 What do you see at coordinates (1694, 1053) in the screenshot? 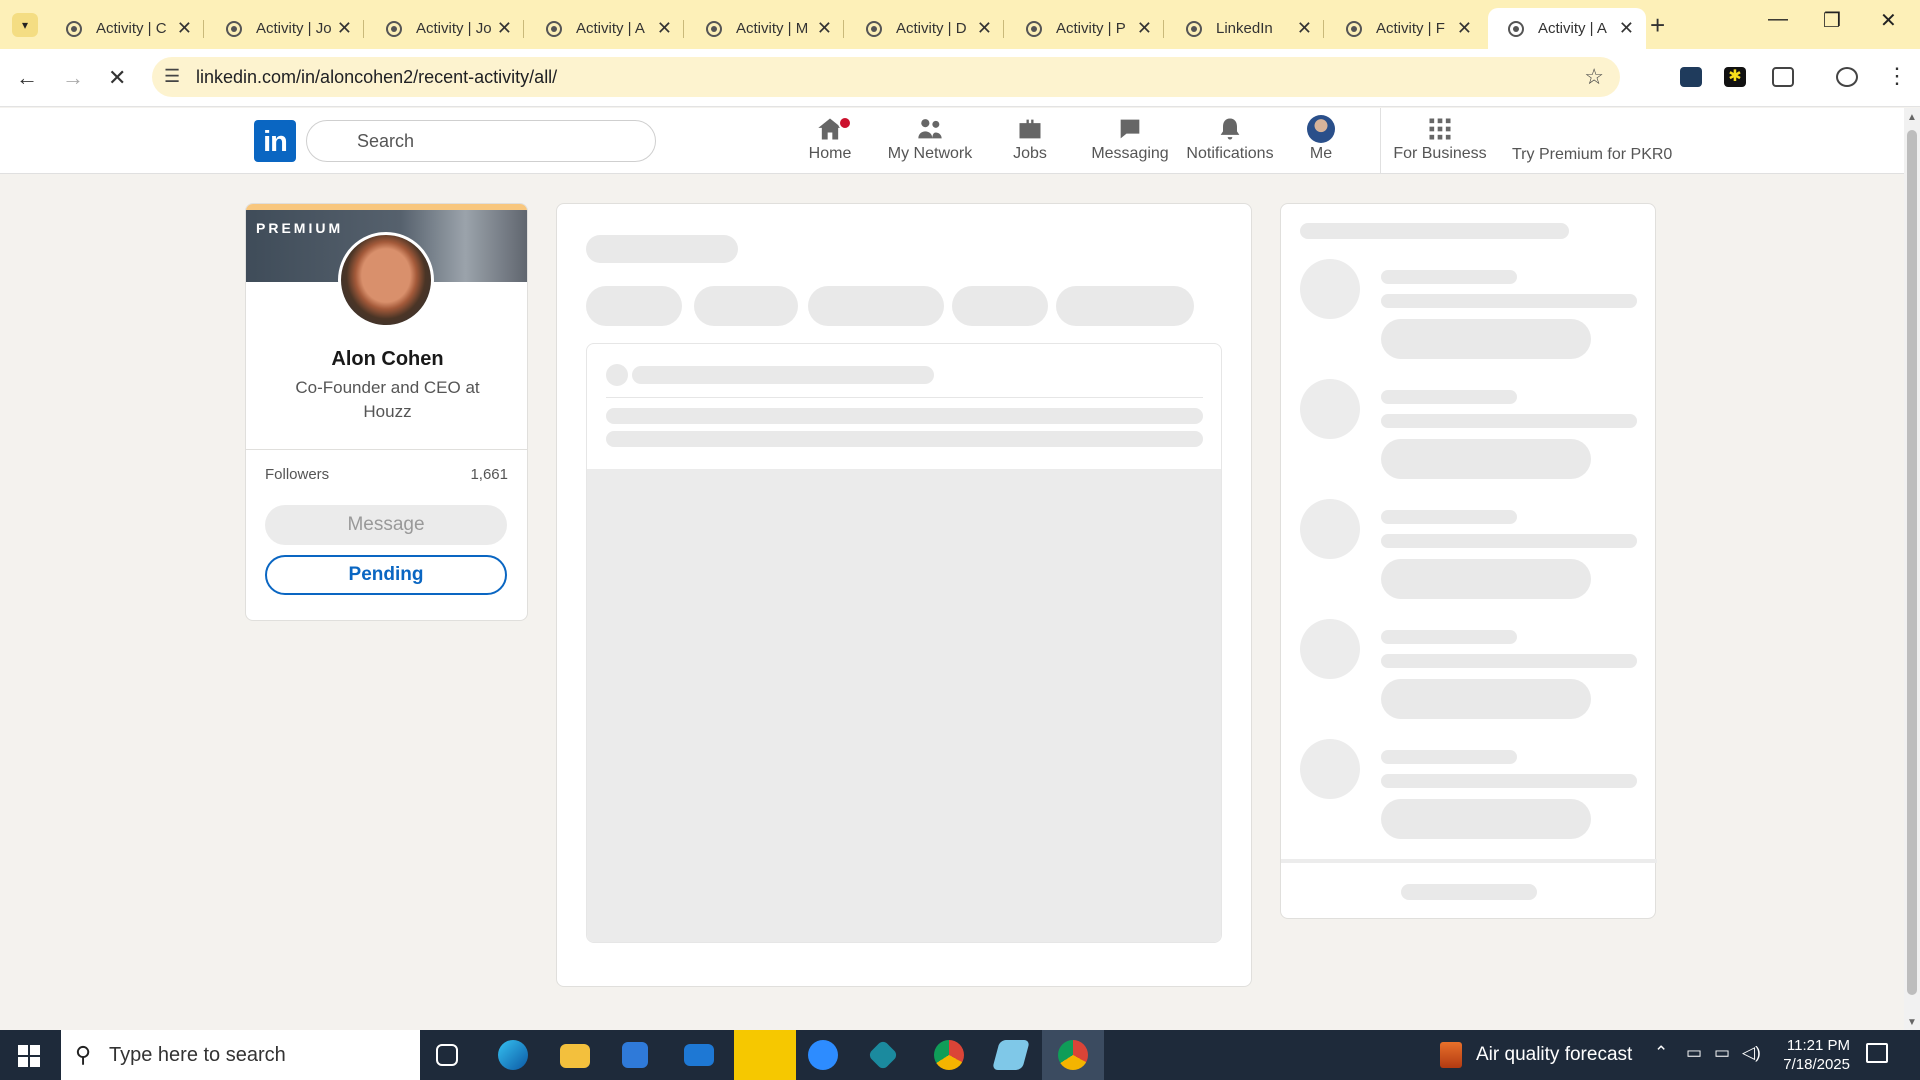
I see `battery-icon: ▭` at bounding box center [1694, 1053].